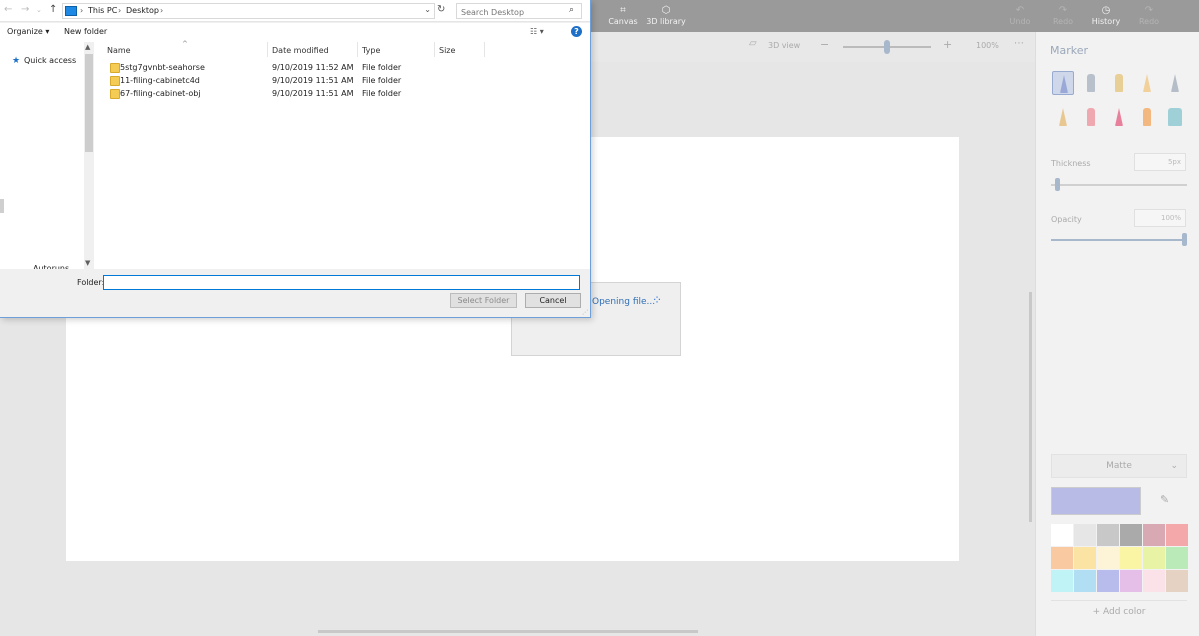 Image resolution: width=1199 pixels, height=636 pixels. I want to click on breadcrumb-desktop: Desktop, so click(142, 10).